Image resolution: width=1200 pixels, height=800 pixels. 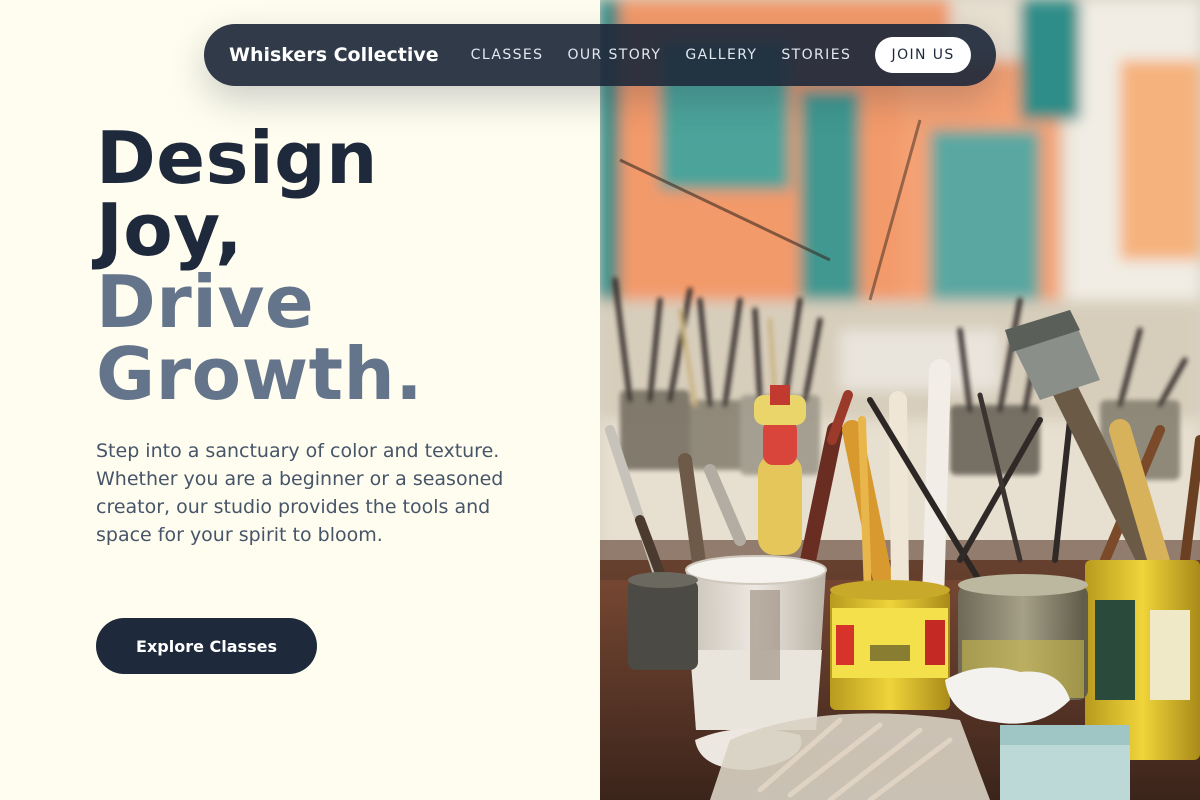 I want to click on headline-line-joy: Joy,, so click(x=169, y=230).